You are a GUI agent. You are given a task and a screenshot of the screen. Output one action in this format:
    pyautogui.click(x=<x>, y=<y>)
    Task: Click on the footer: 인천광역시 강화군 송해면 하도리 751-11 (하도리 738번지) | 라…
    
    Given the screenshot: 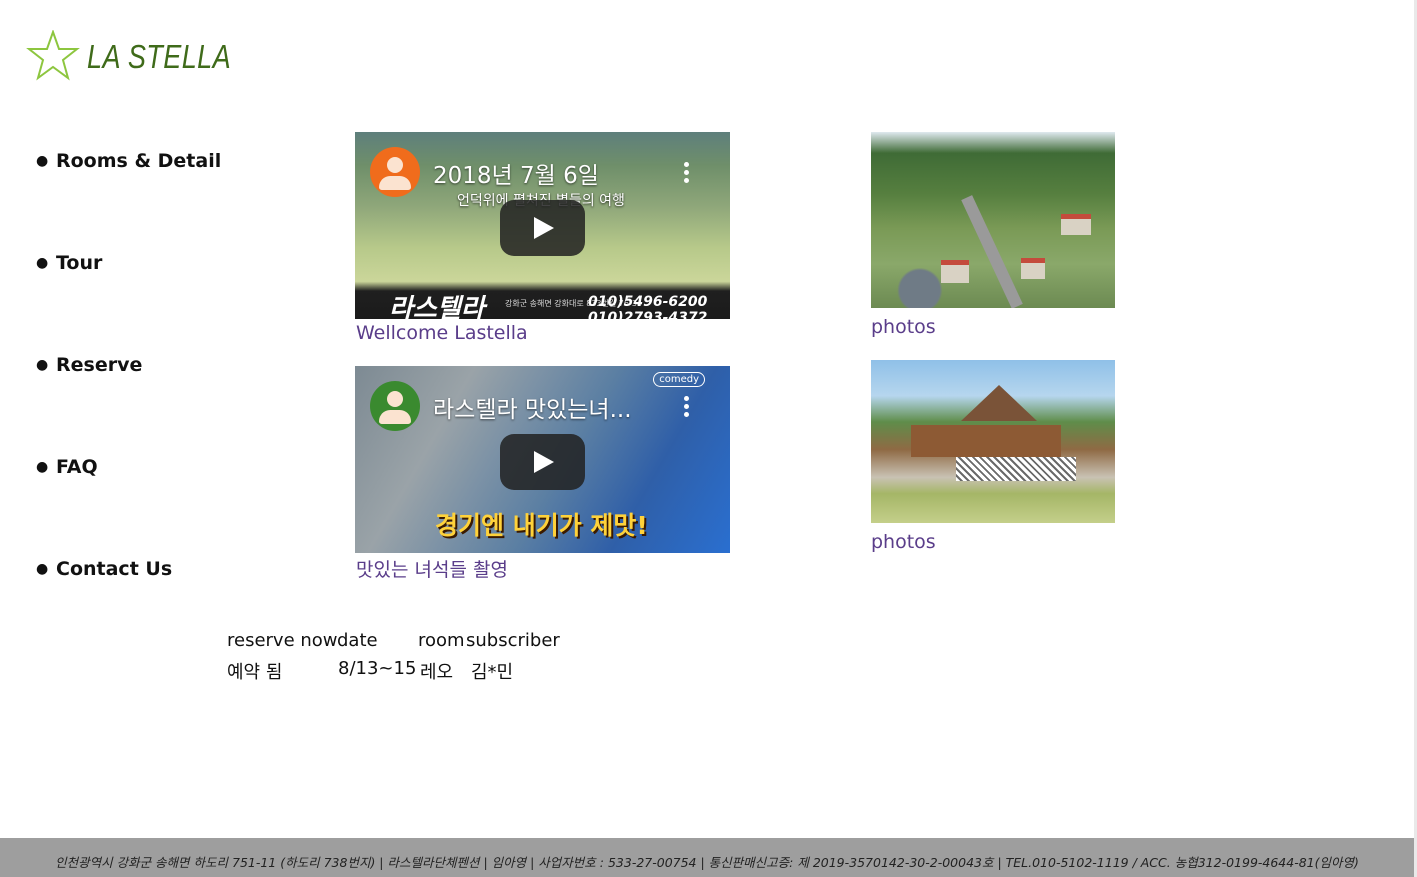 What is the action you would take?
    pyautogui.click(x=707, y=857)
    